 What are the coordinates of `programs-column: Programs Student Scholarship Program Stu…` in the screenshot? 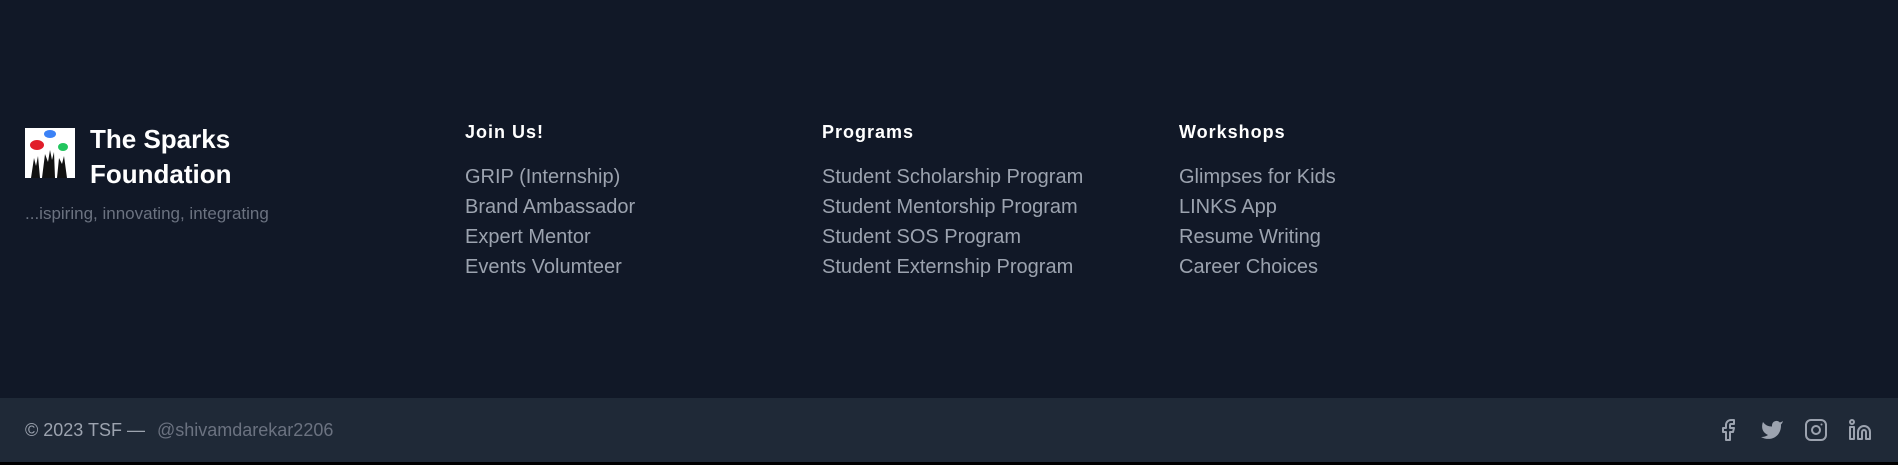 It's located at (952, 202).